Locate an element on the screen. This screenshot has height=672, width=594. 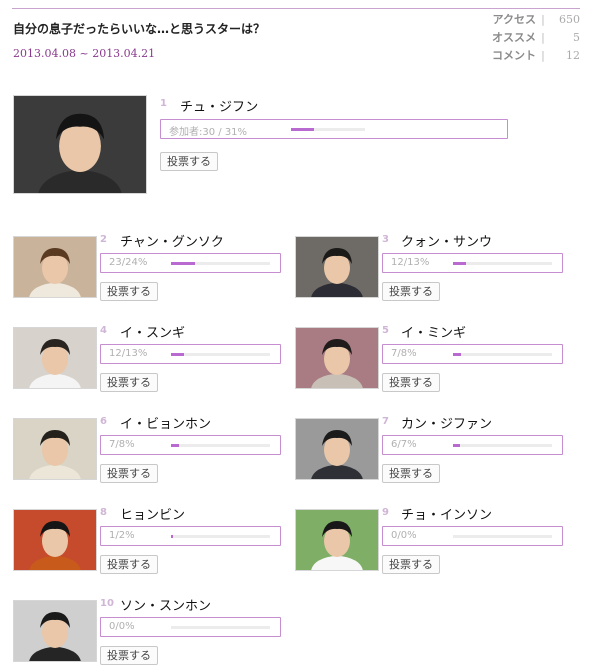
vote-result-bar: 23/24% is located at coordinates (190, 263).